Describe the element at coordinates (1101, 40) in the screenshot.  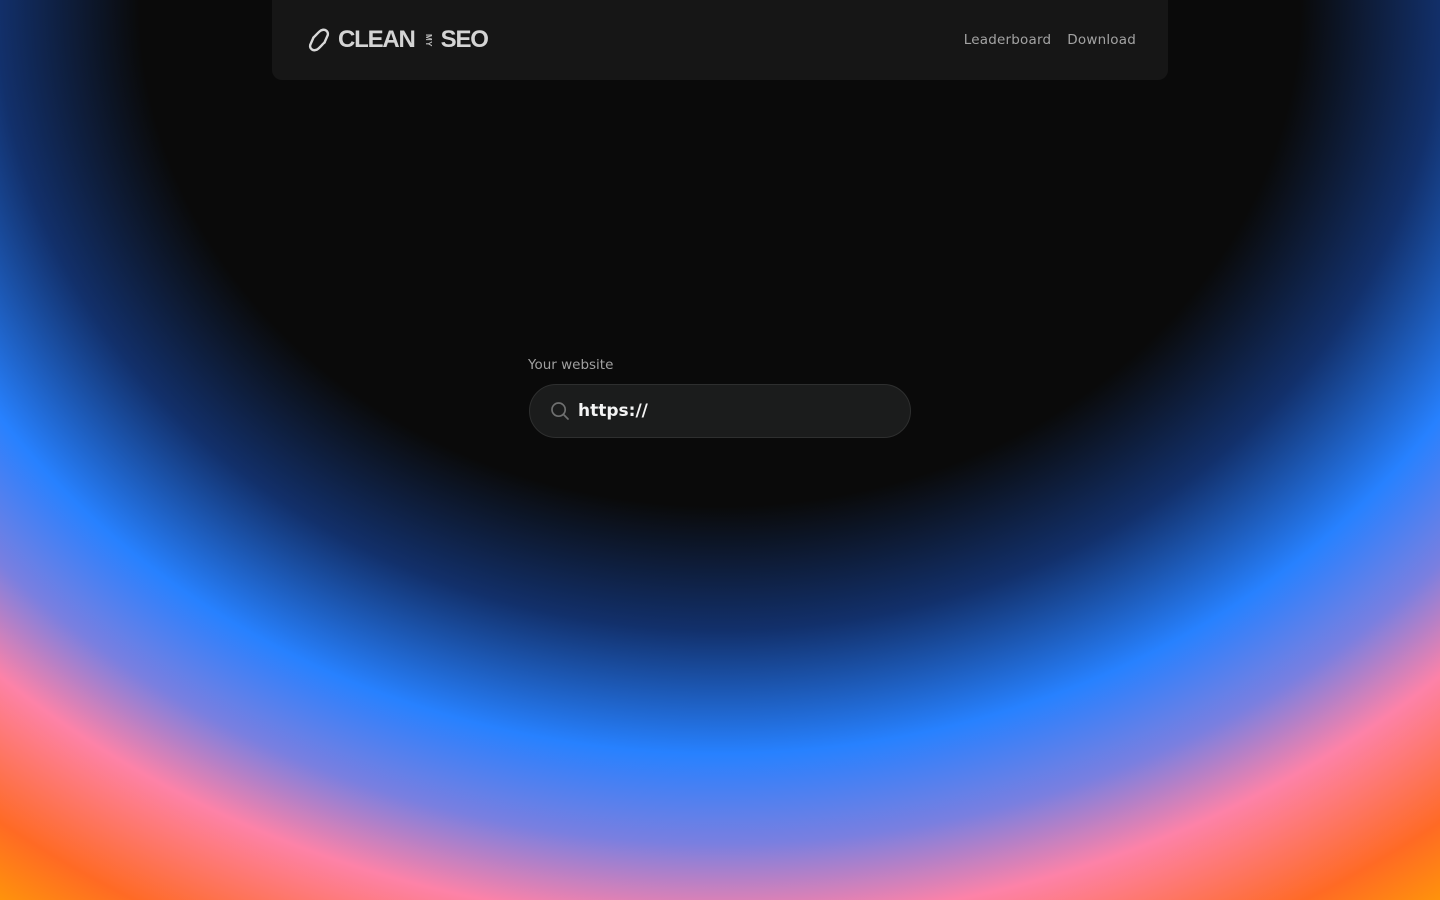
I see `nav-link-download: Download` at that location.